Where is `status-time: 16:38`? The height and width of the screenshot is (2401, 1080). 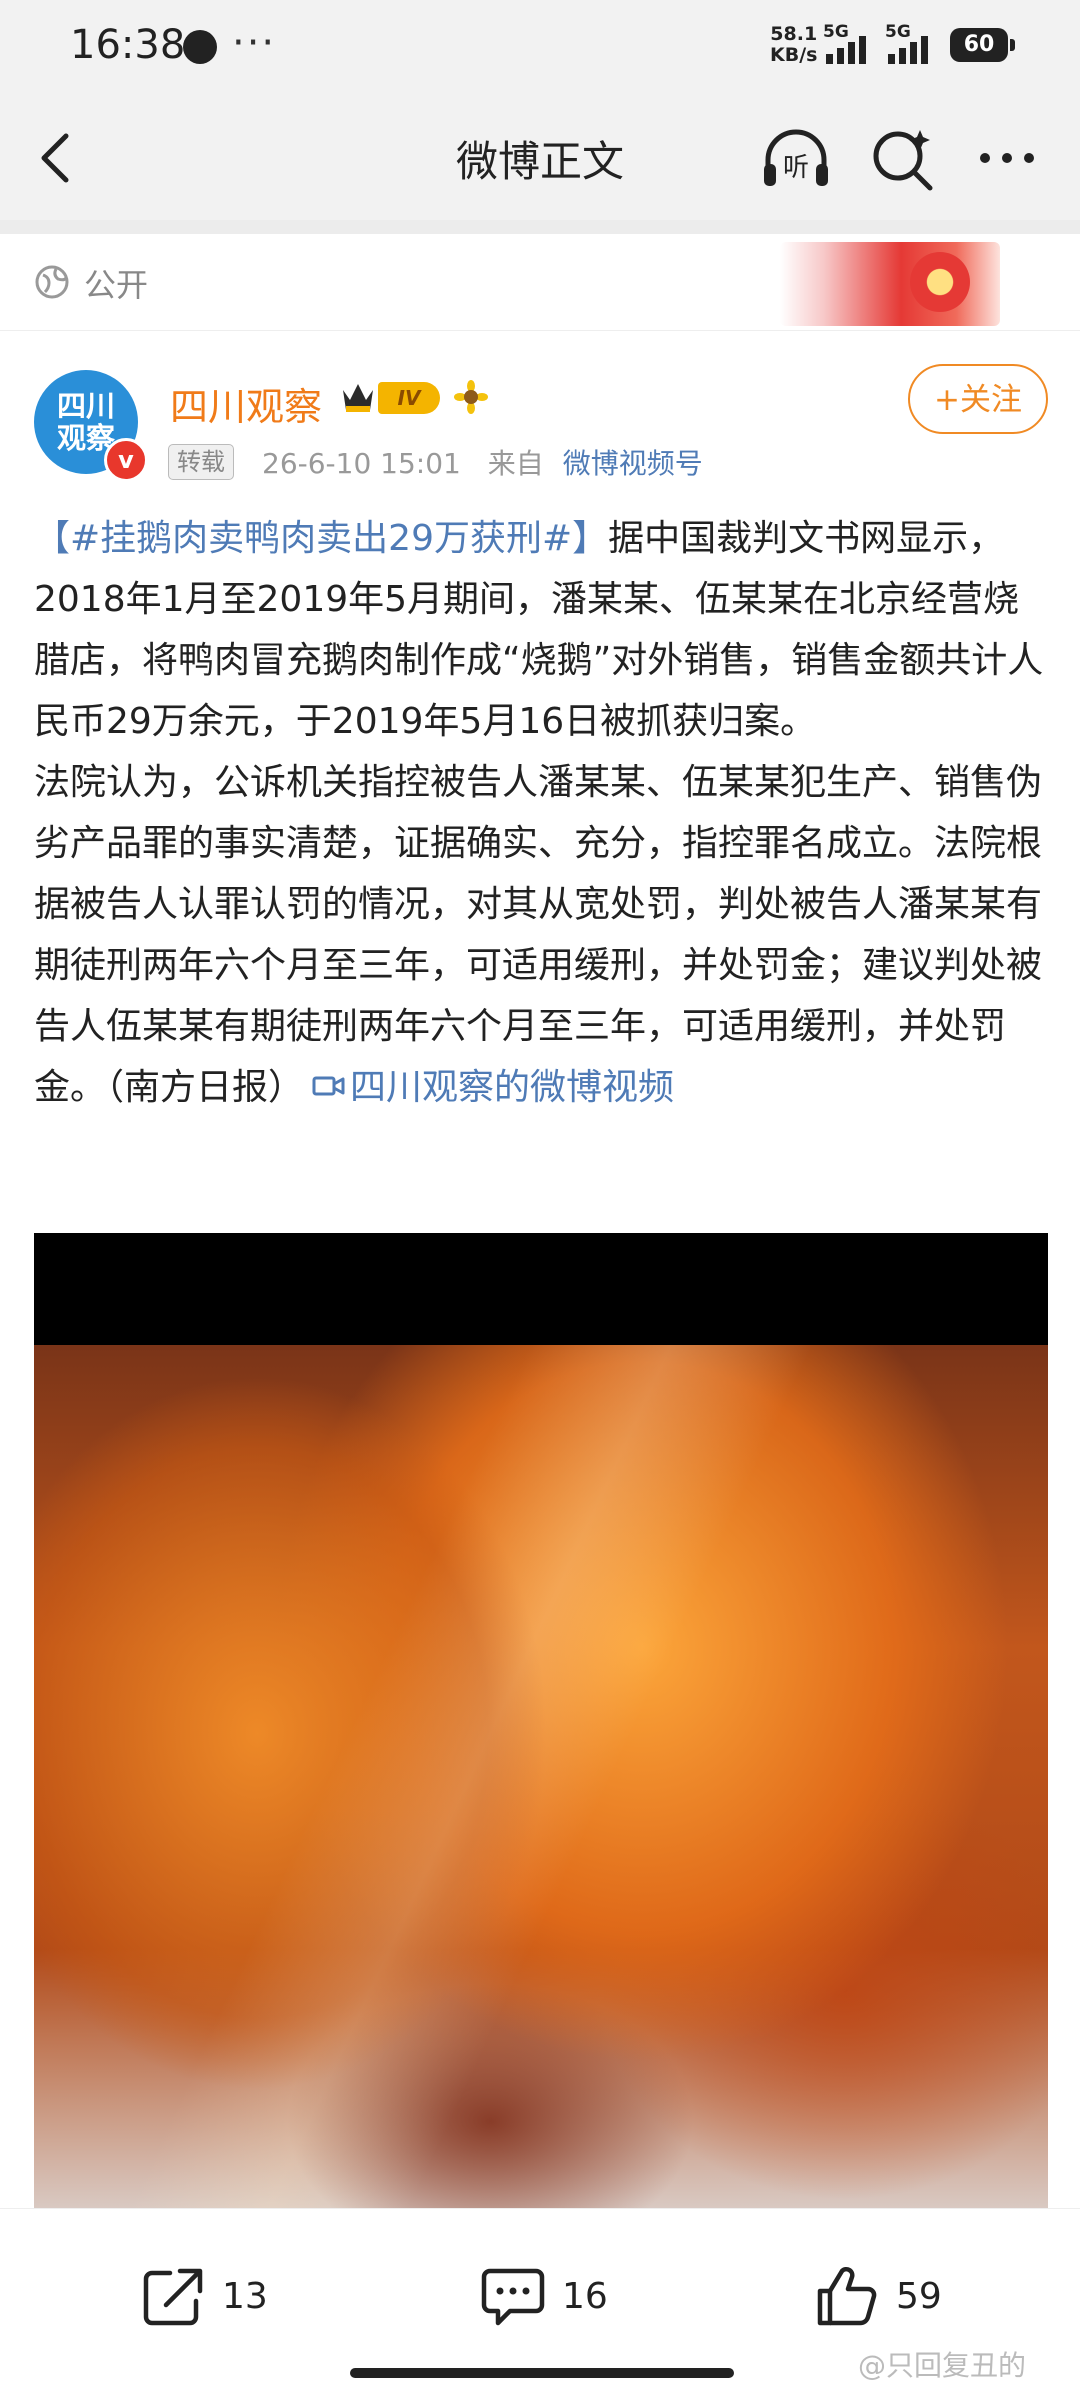
status-time: 16:38 is located at coordinates (128, 45).